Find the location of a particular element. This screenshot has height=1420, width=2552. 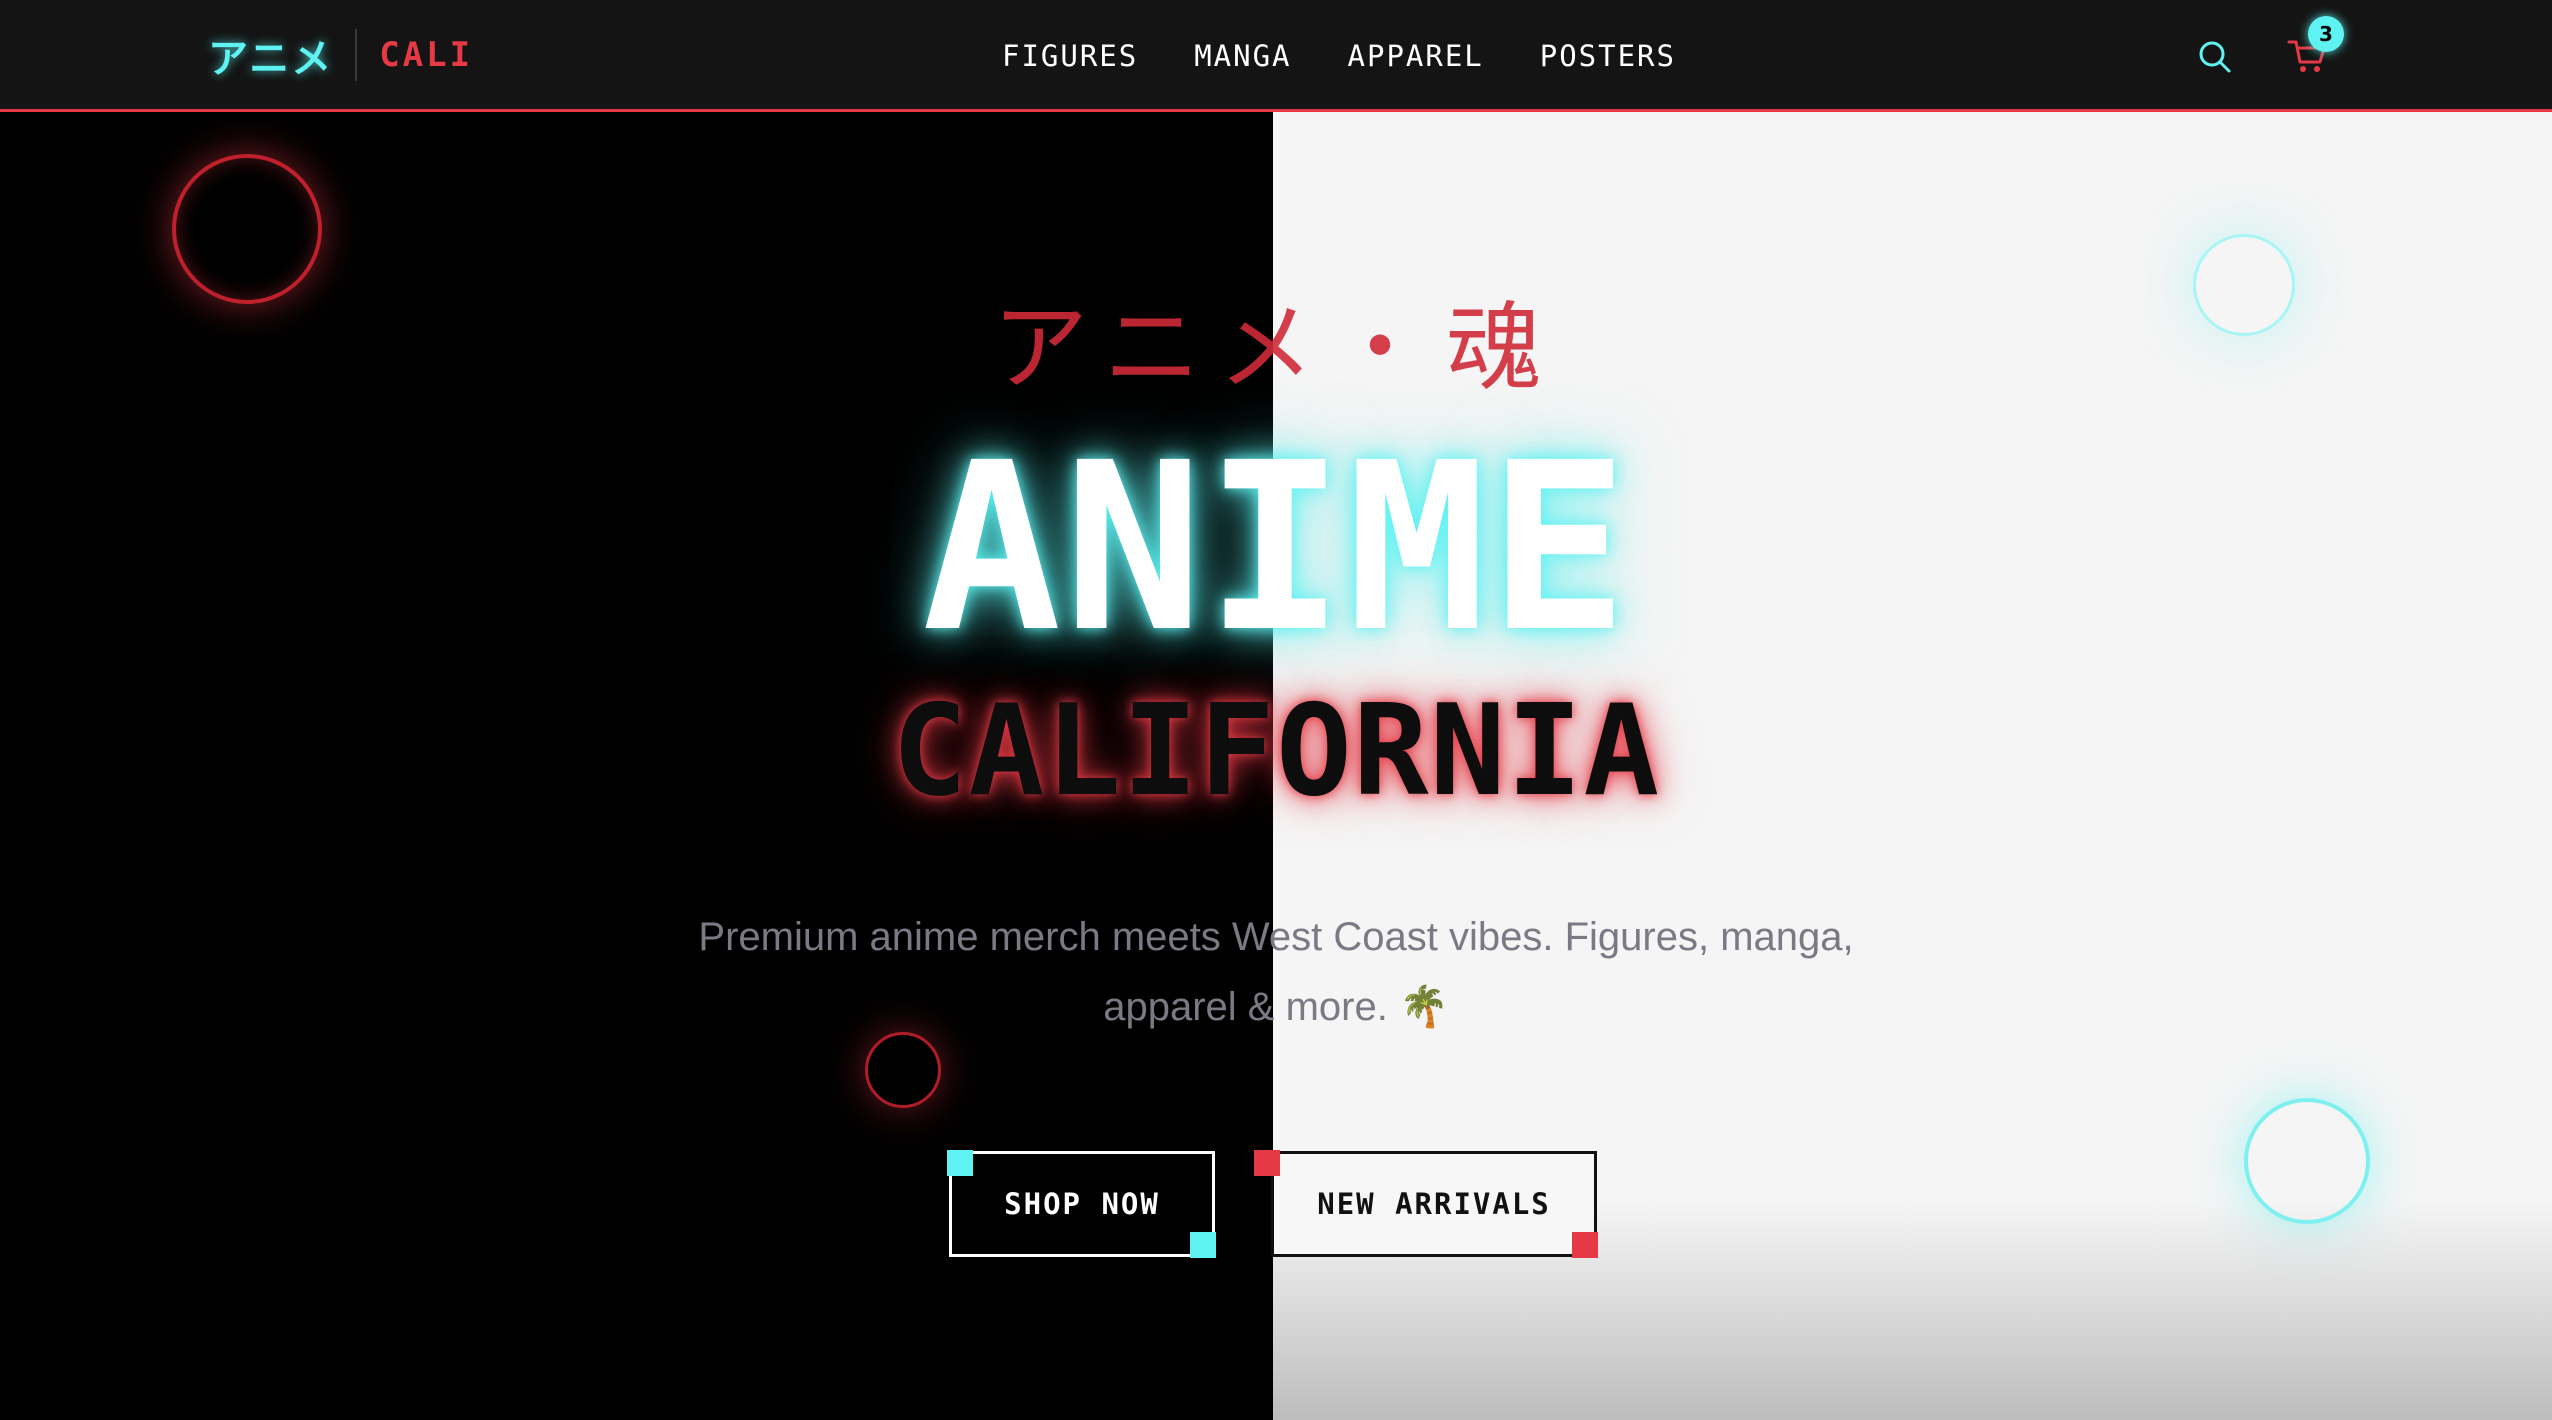

search-icon is located at coordinates (2215, 57).